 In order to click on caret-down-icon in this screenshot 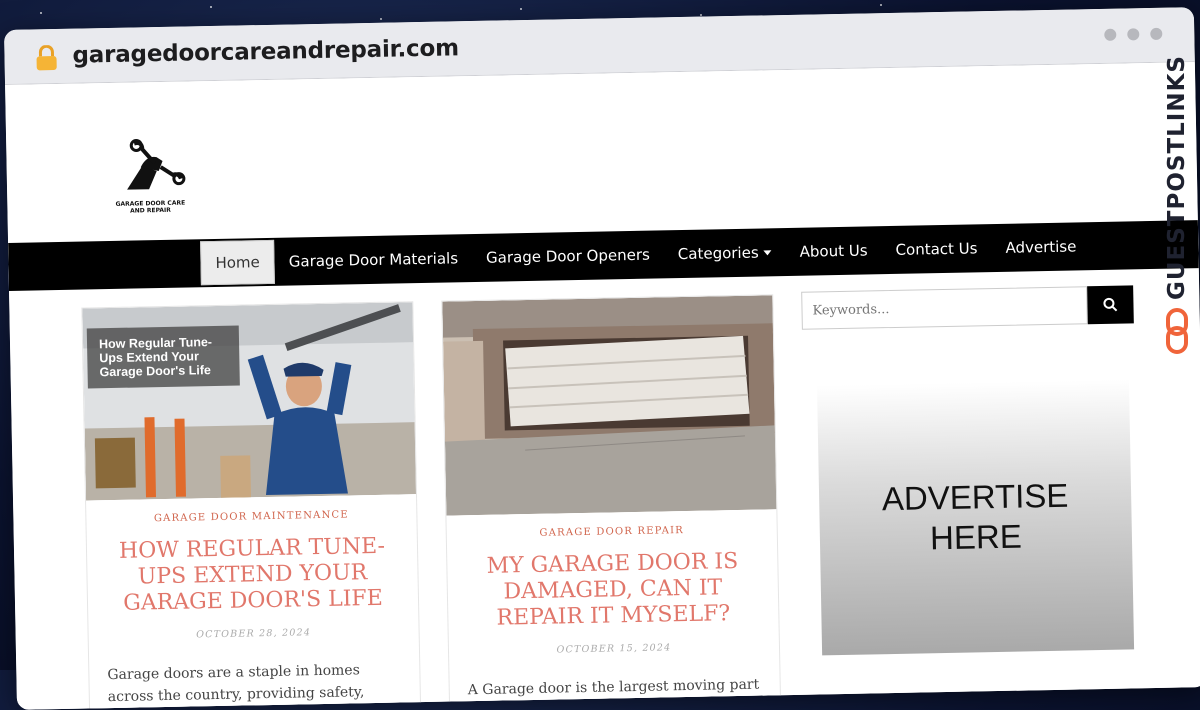, I will do `click(767, 252)`.